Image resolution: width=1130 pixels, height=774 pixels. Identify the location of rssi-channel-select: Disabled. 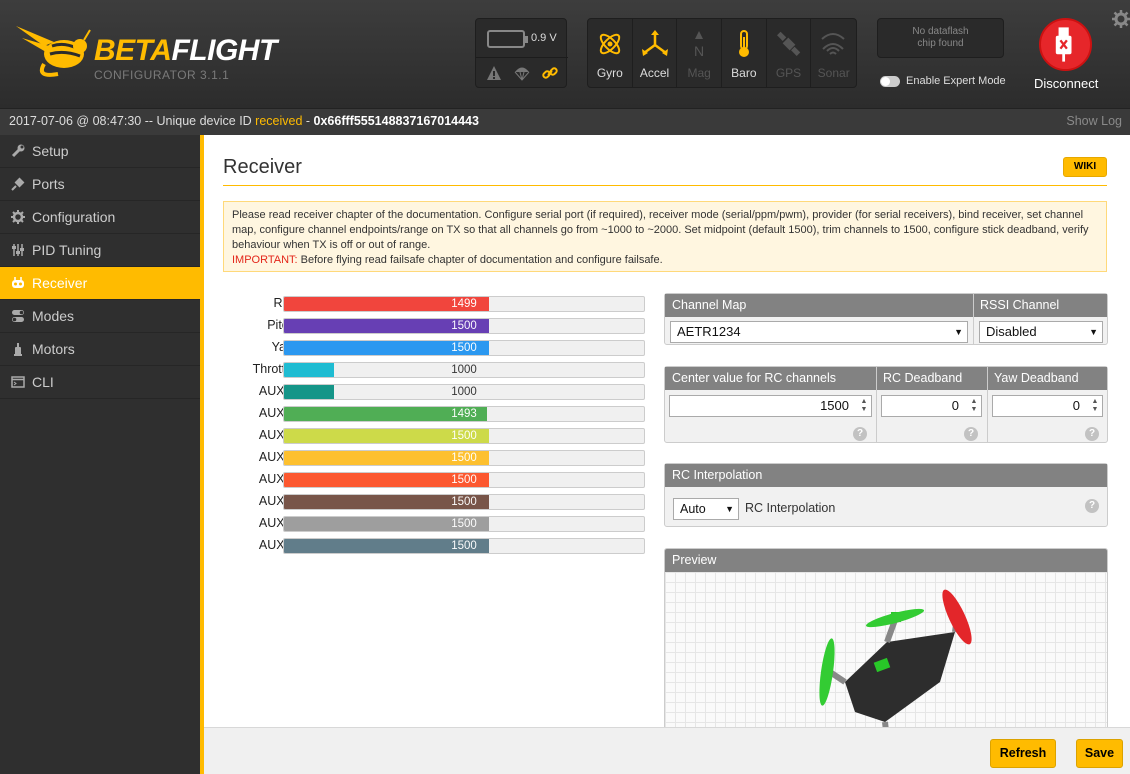
(1041, 332).